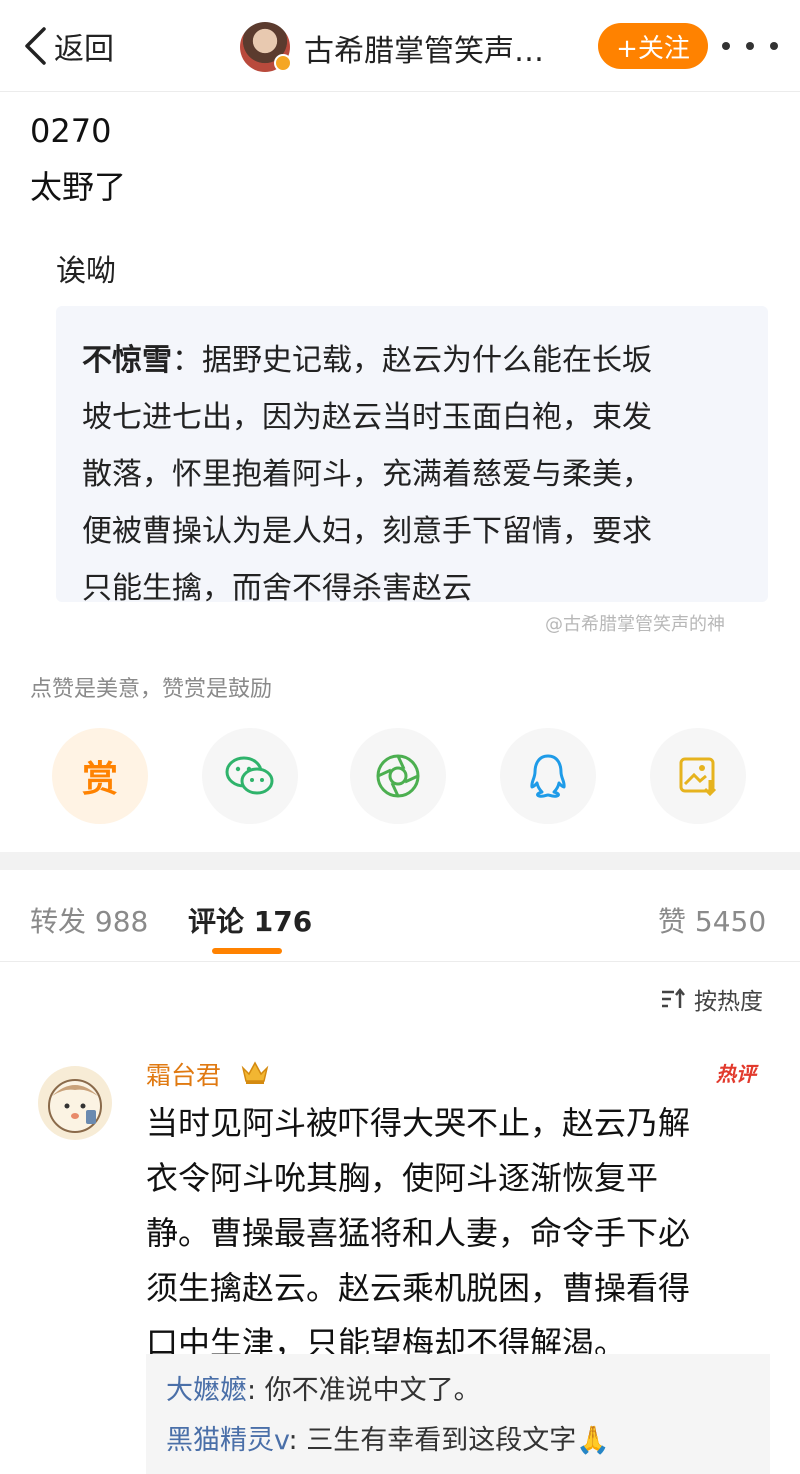  I want to click on tab-likes: 赞 5450, so click(712, 920).